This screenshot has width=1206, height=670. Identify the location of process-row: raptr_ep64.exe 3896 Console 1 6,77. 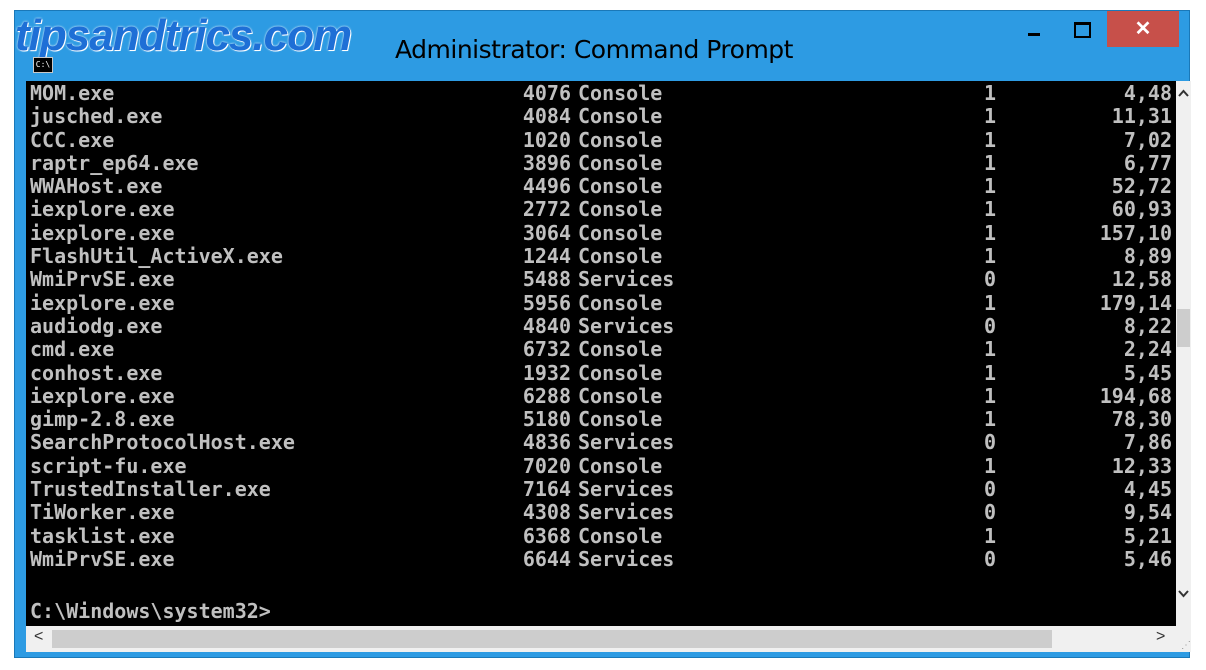
(601, 162).